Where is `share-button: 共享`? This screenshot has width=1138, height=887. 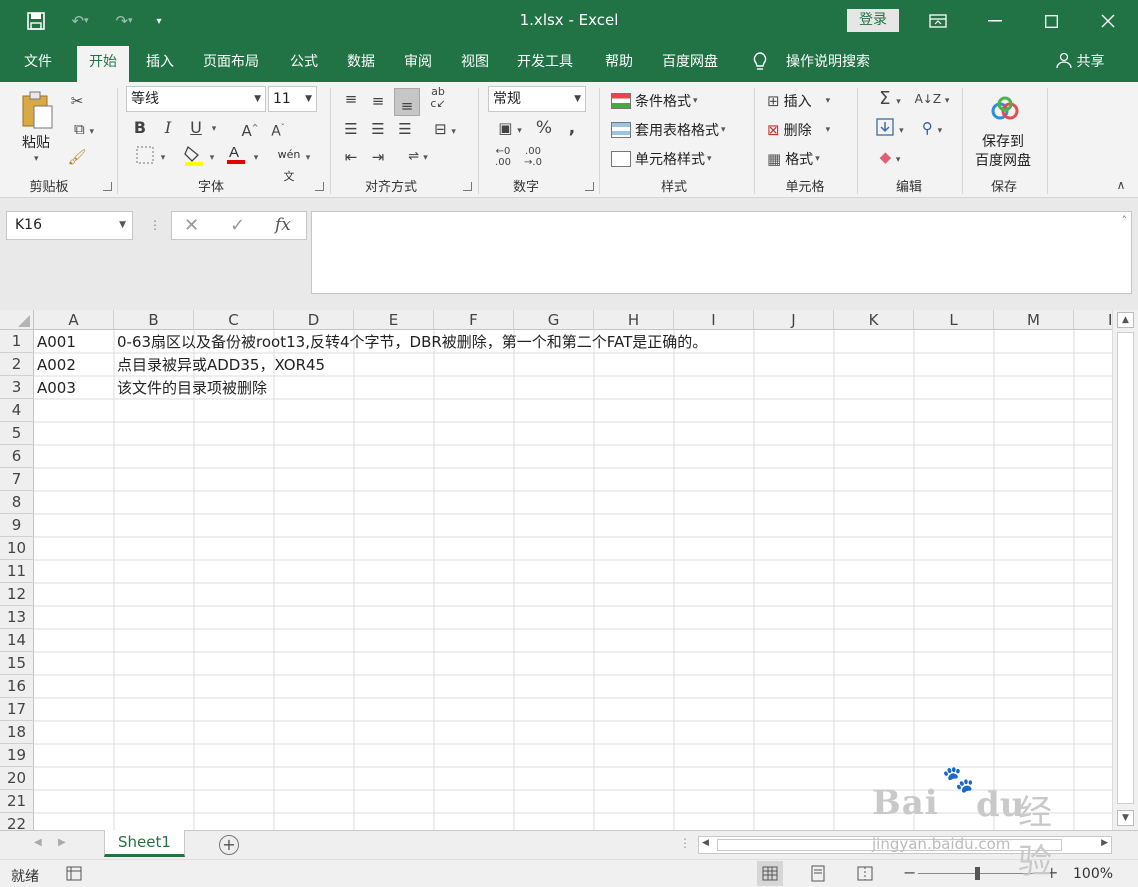
share-button: 共享 is located at coordinates (1080, 62).